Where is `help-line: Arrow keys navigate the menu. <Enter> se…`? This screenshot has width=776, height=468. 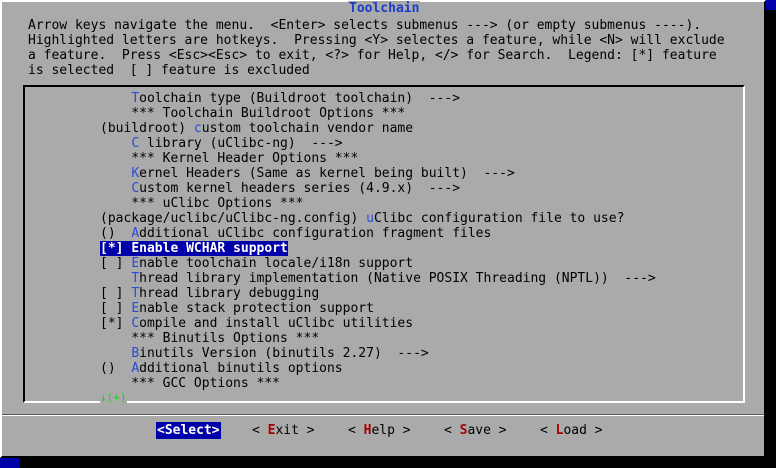 help-line: Arrow keys navigate the menu. <Enter> se… is located at coordinates (365, 25).